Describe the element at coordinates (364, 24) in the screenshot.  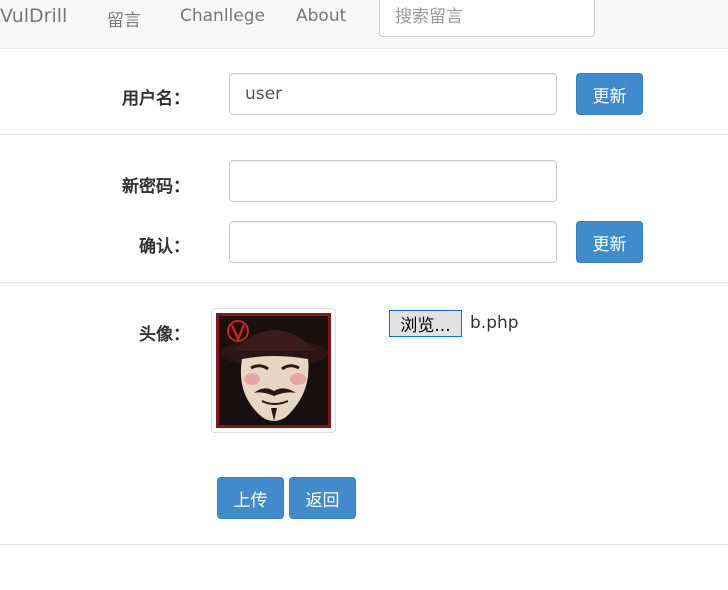
I see `navbar: VulDrill 留言 Chanllege About` at that location.